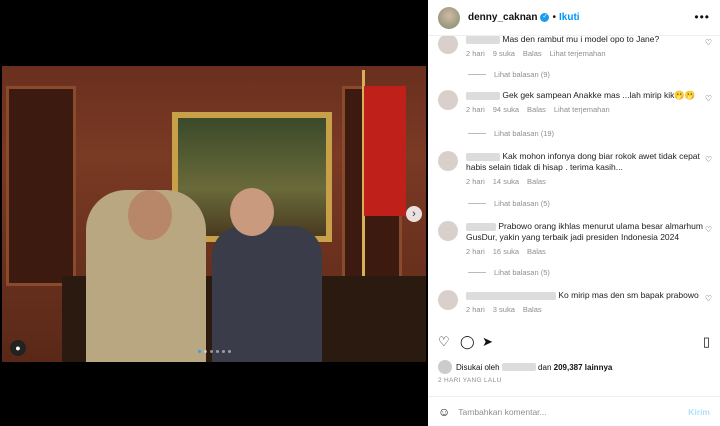  What do you see at coordinates (581, 40) in the screenshot?
I see `comment-text: Mas den rambut mu i model opo to Jane?` at bounding box center [581, 40].